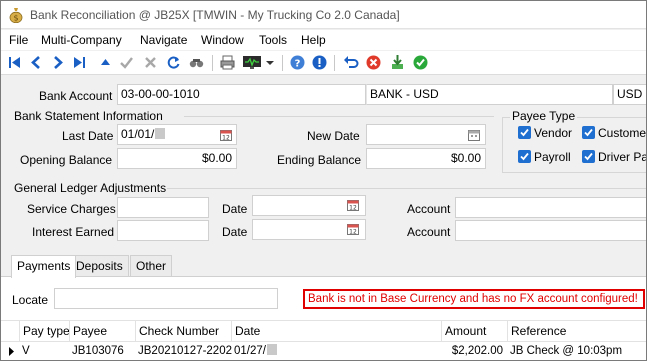 This screenshot has height=361, width=647. Describe the element at coordinates (333, 136) in the screenshot. I see `new-date-label: New Date` at that location.